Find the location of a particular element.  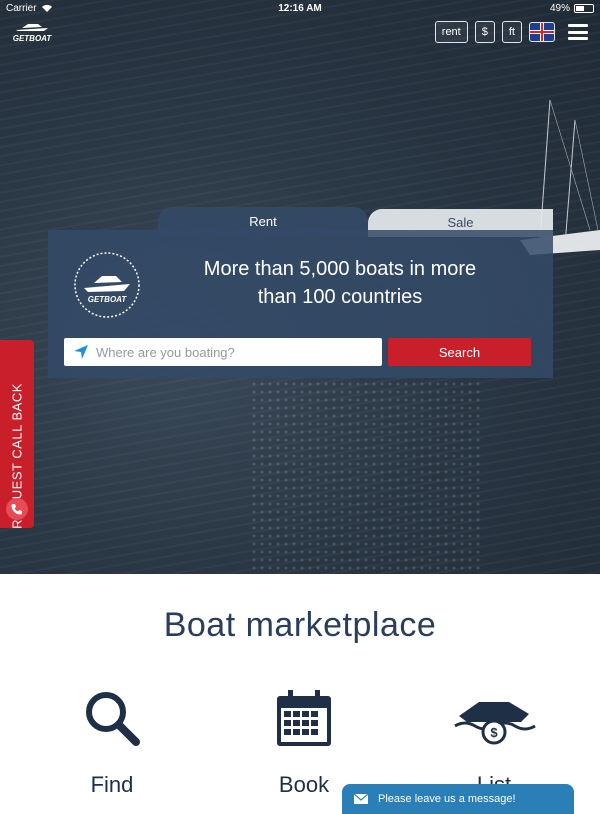

header-controls: rent $ ft is located at coordinates (511, 32).